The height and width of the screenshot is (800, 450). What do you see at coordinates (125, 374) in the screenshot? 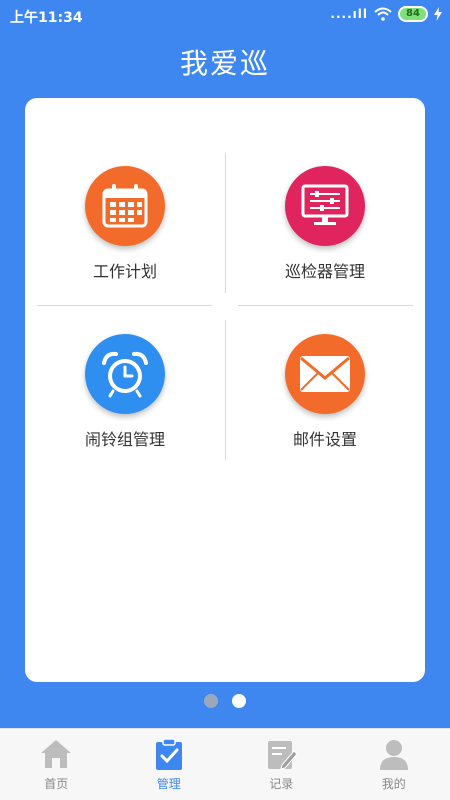
I see `alarm-clock-icon` at bounding box center [125, 374].